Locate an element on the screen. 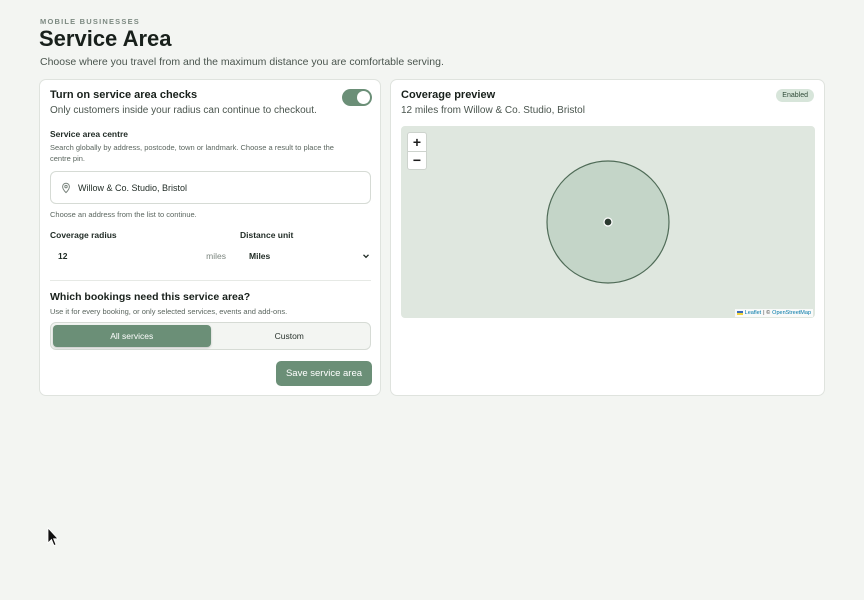 Image resolution: width=864 pixels, height=600 pixels. radius-label: Coverage radius is located at coordinates (83, 235).